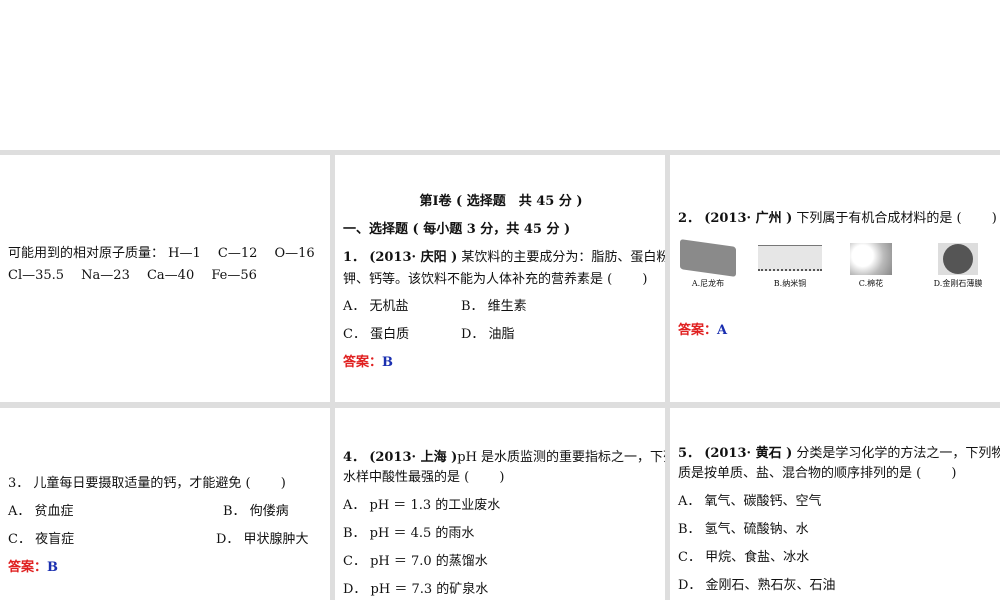 The height and width of the screenshot is (600, 1000). What do you see at coordinates (871, 283) in the screenshot?
I see `caption-c: C.棉花` at bounding box center [871, 283].